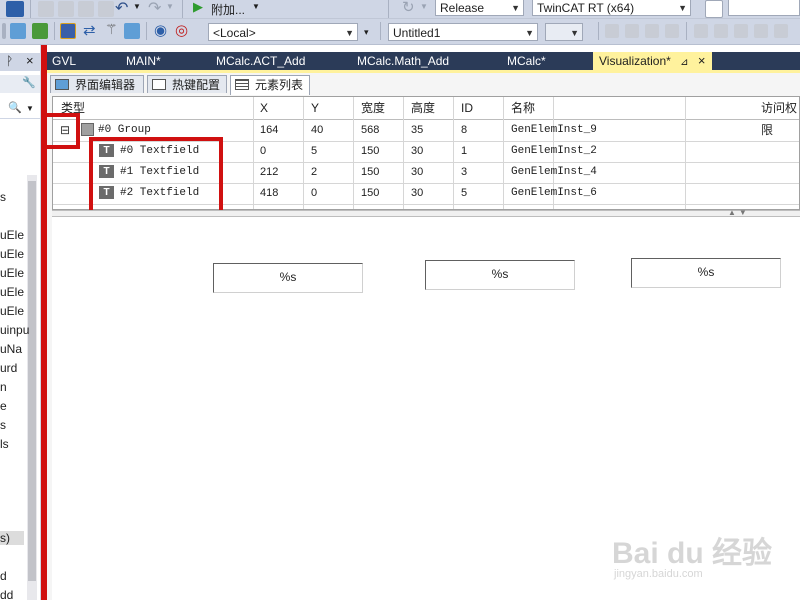  What do you see at coordinates (764, 8) in the screenshot?
I see `quick-launch-box` at bounding box center [764, 8].